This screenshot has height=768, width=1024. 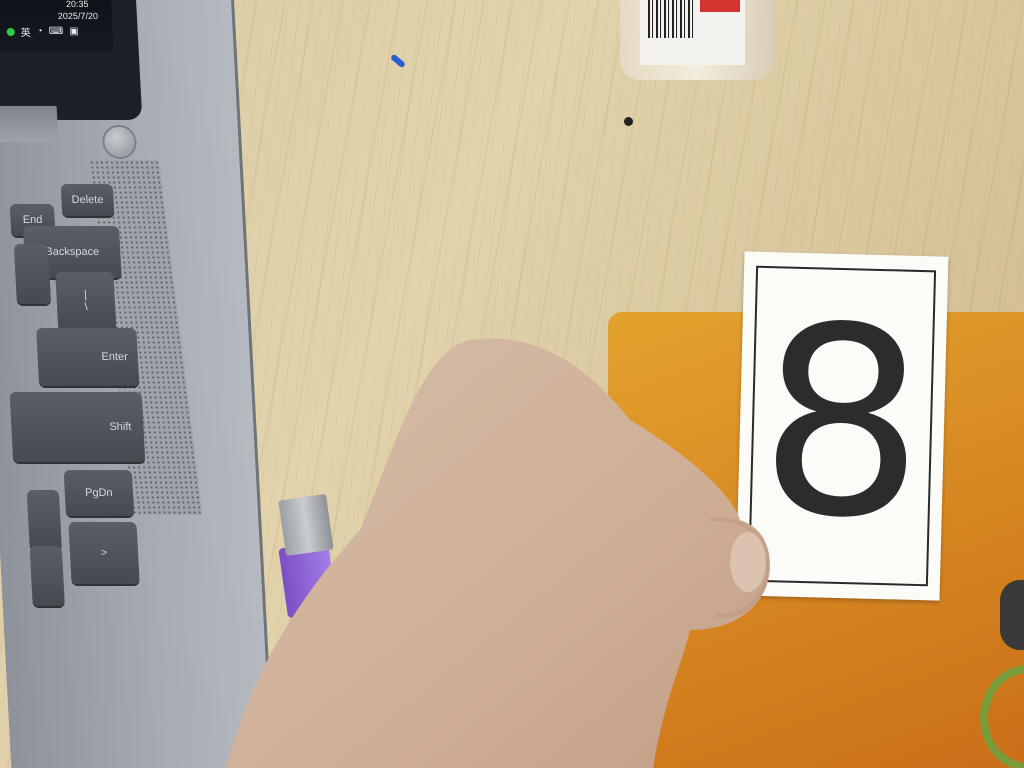 I want to click on notification-icon: ▣, so click(x=74, y=31).